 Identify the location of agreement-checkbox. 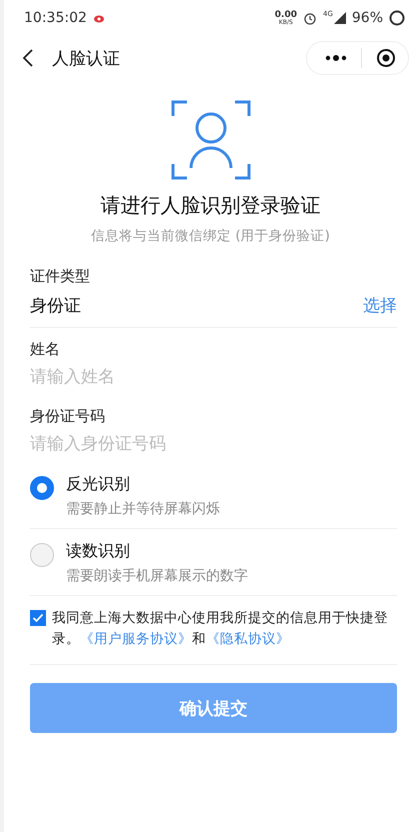
(38, 618).